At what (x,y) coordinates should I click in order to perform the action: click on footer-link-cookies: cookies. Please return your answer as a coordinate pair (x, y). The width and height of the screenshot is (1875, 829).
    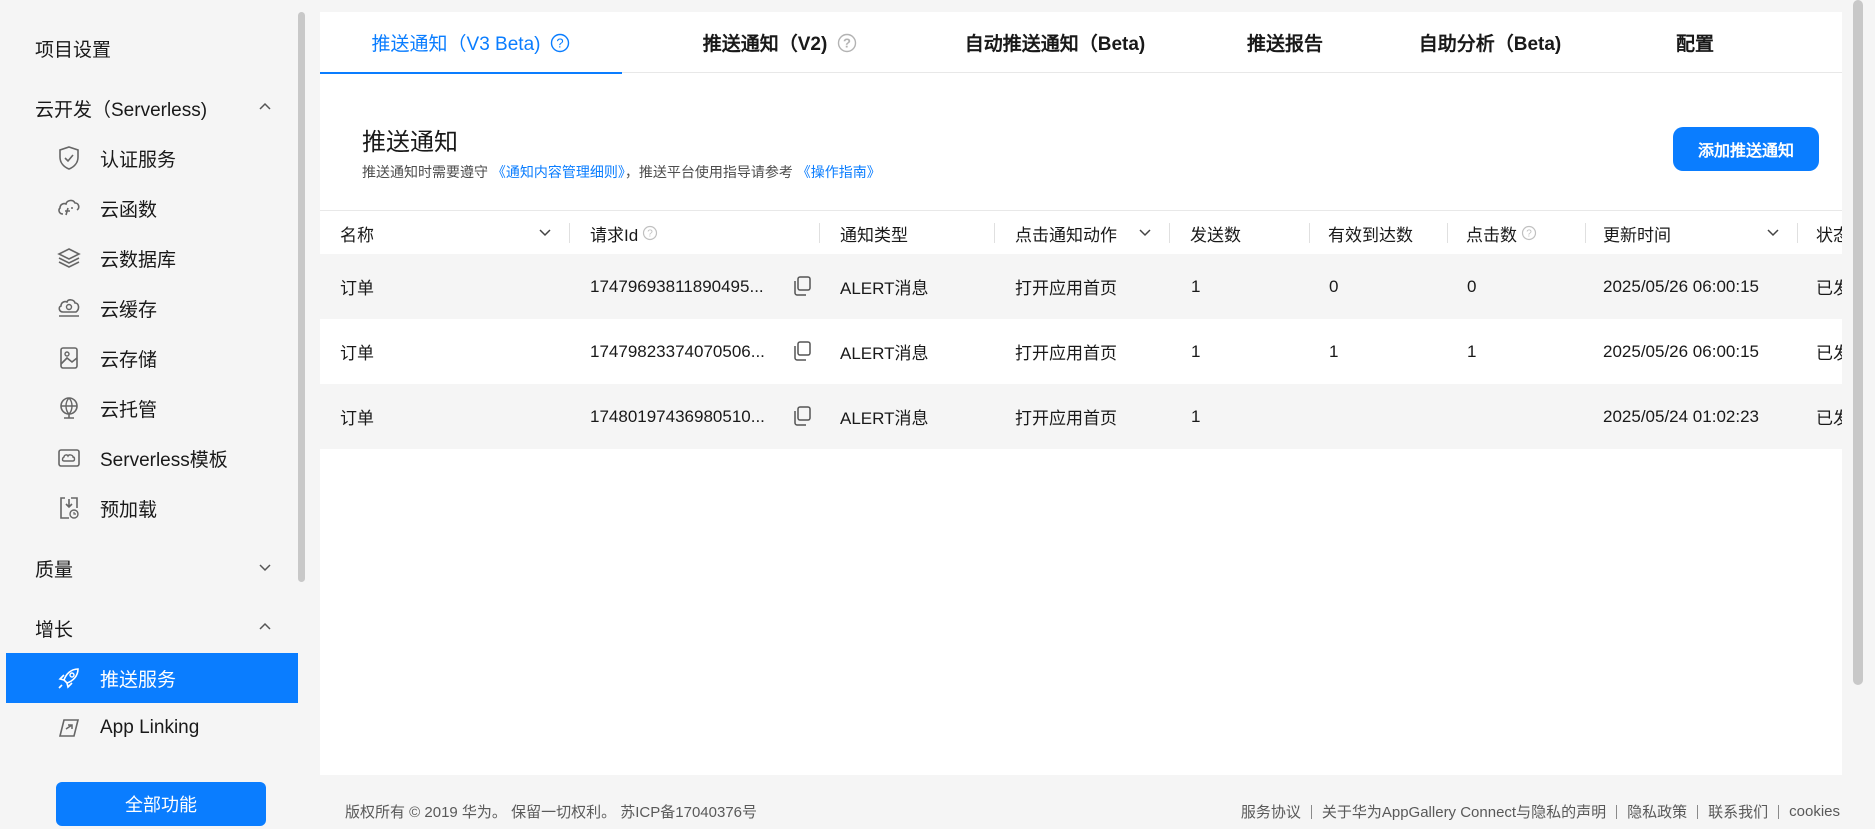
    Looking at the image, I should click on (1814, 811).